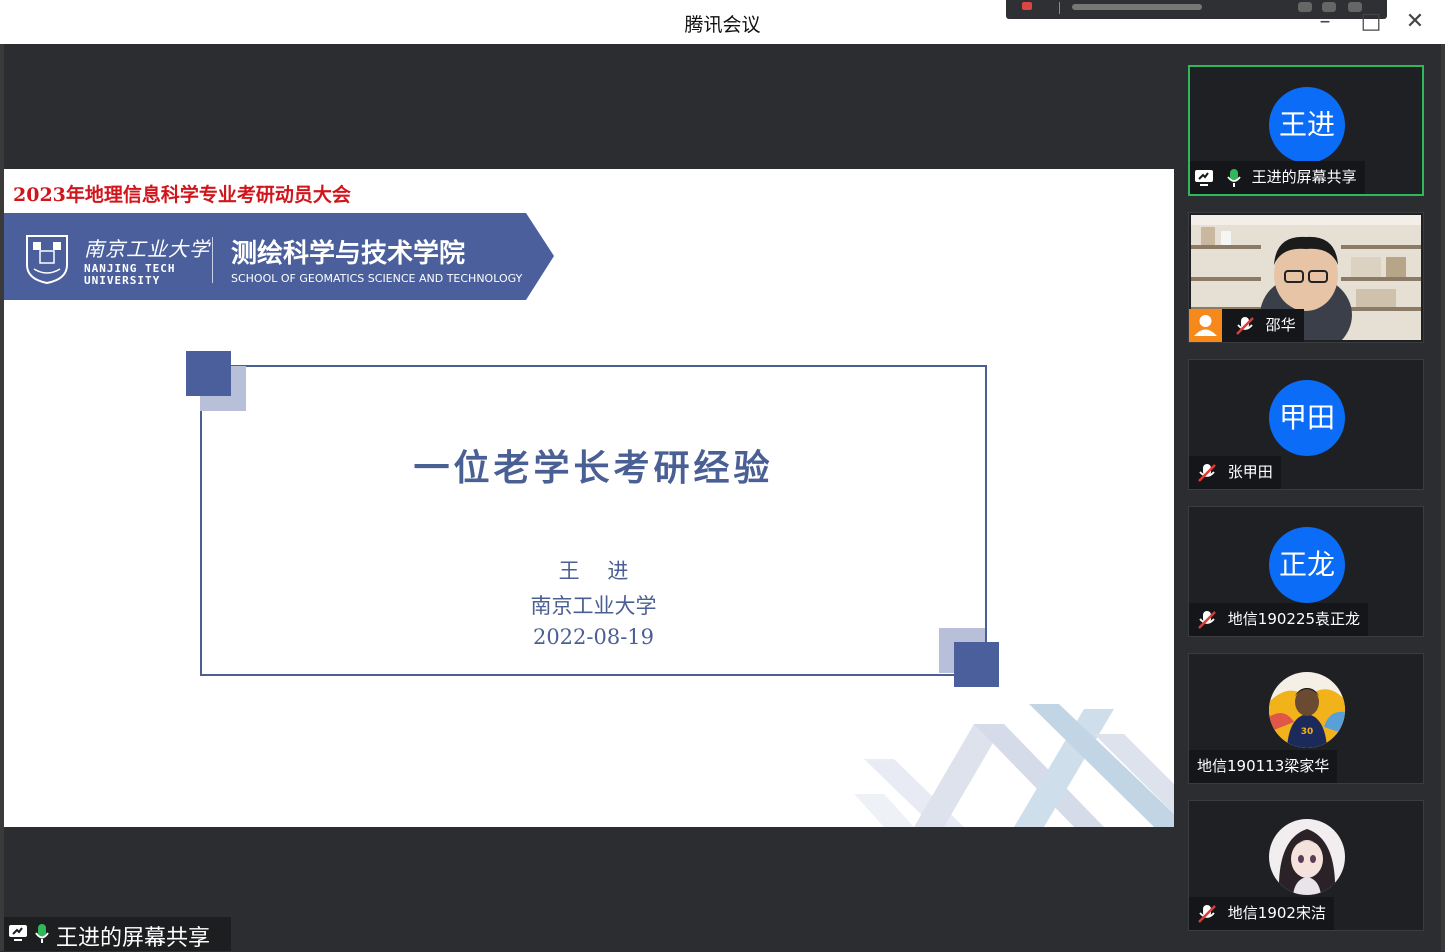 The image size is (1445, 952). I want to click on event-title: 2023年地理信息科学专业考研动员大会, so click(182, 195).